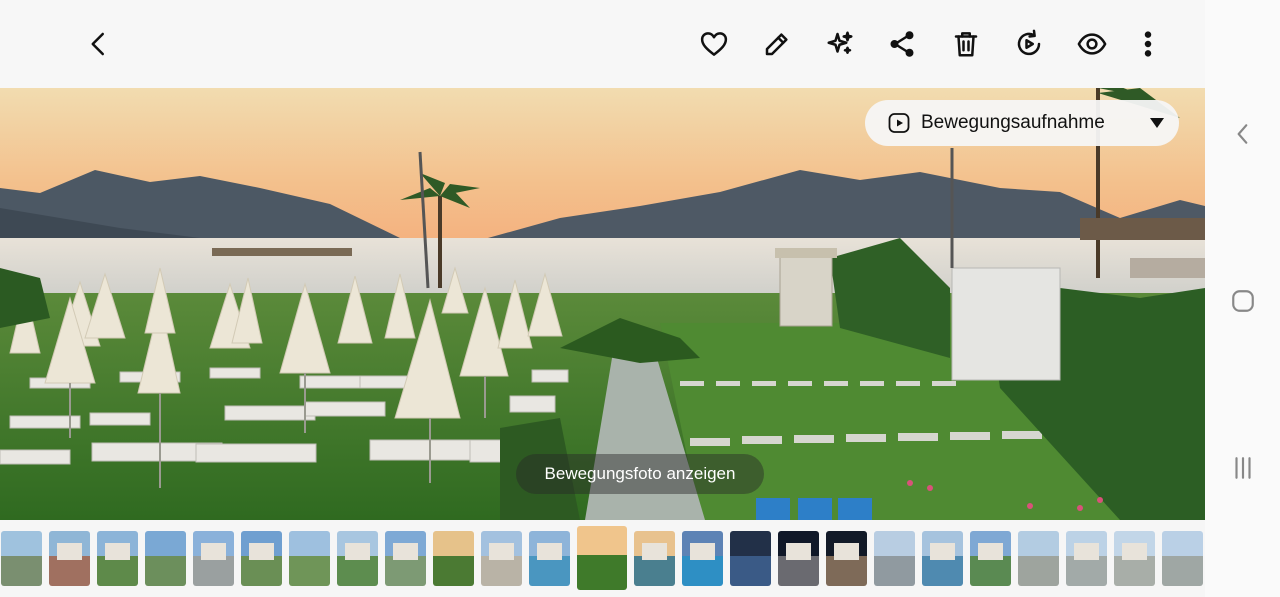  Describe the element at coordinates (899, 123) in the screenshot. I see `motion-play-icon` at that location.